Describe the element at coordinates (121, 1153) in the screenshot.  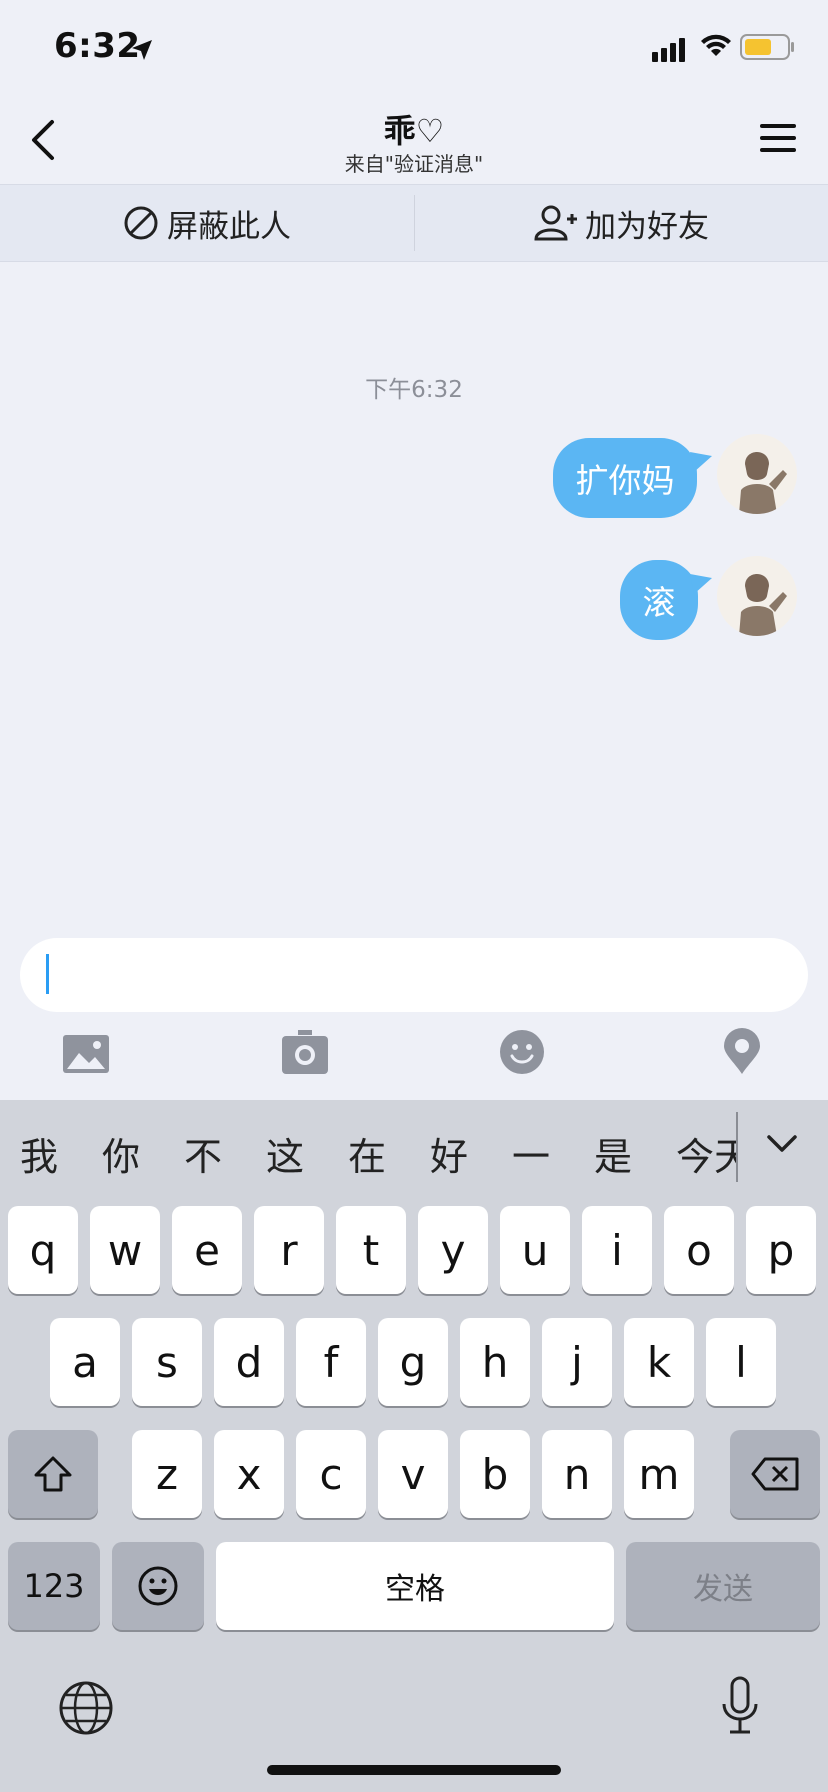
I see `candidate-word: 你` at that location.